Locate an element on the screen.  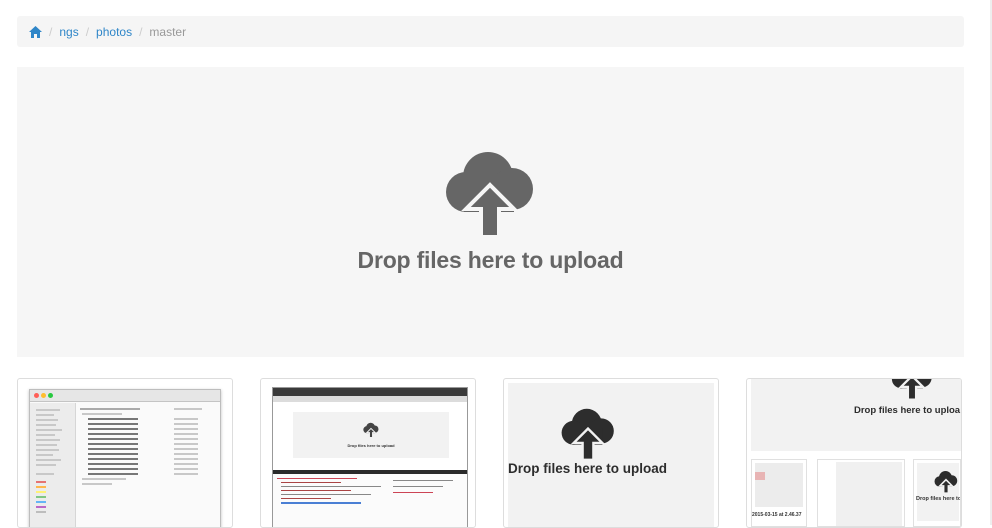
browser-window-preview: Drop files here to upload is located at coordinates (370, 457).